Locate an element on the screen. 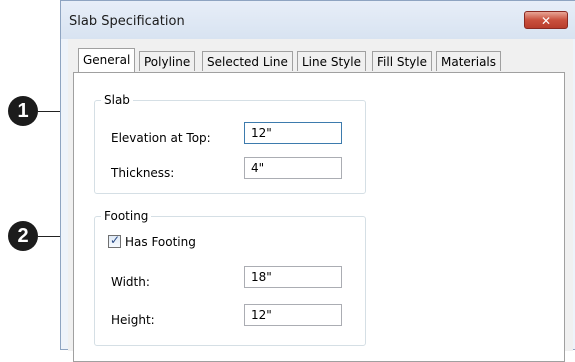 The width and height of the screenshot is (575, 362). thickness-label: Thickness: is located at coordinates (143, 173).